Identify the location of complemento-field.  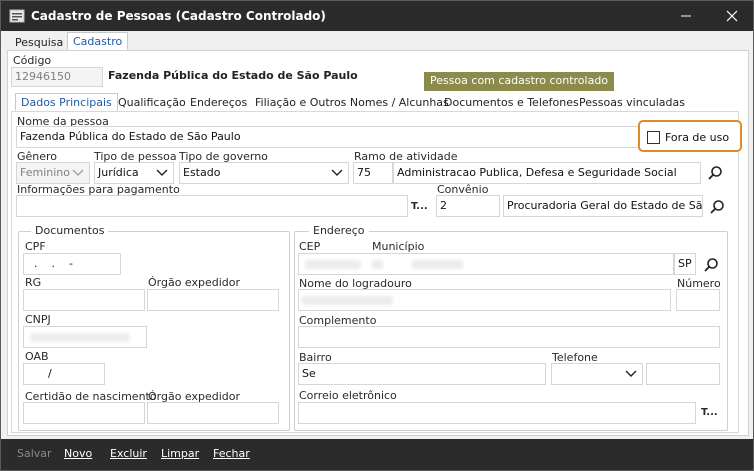
(509, 337).